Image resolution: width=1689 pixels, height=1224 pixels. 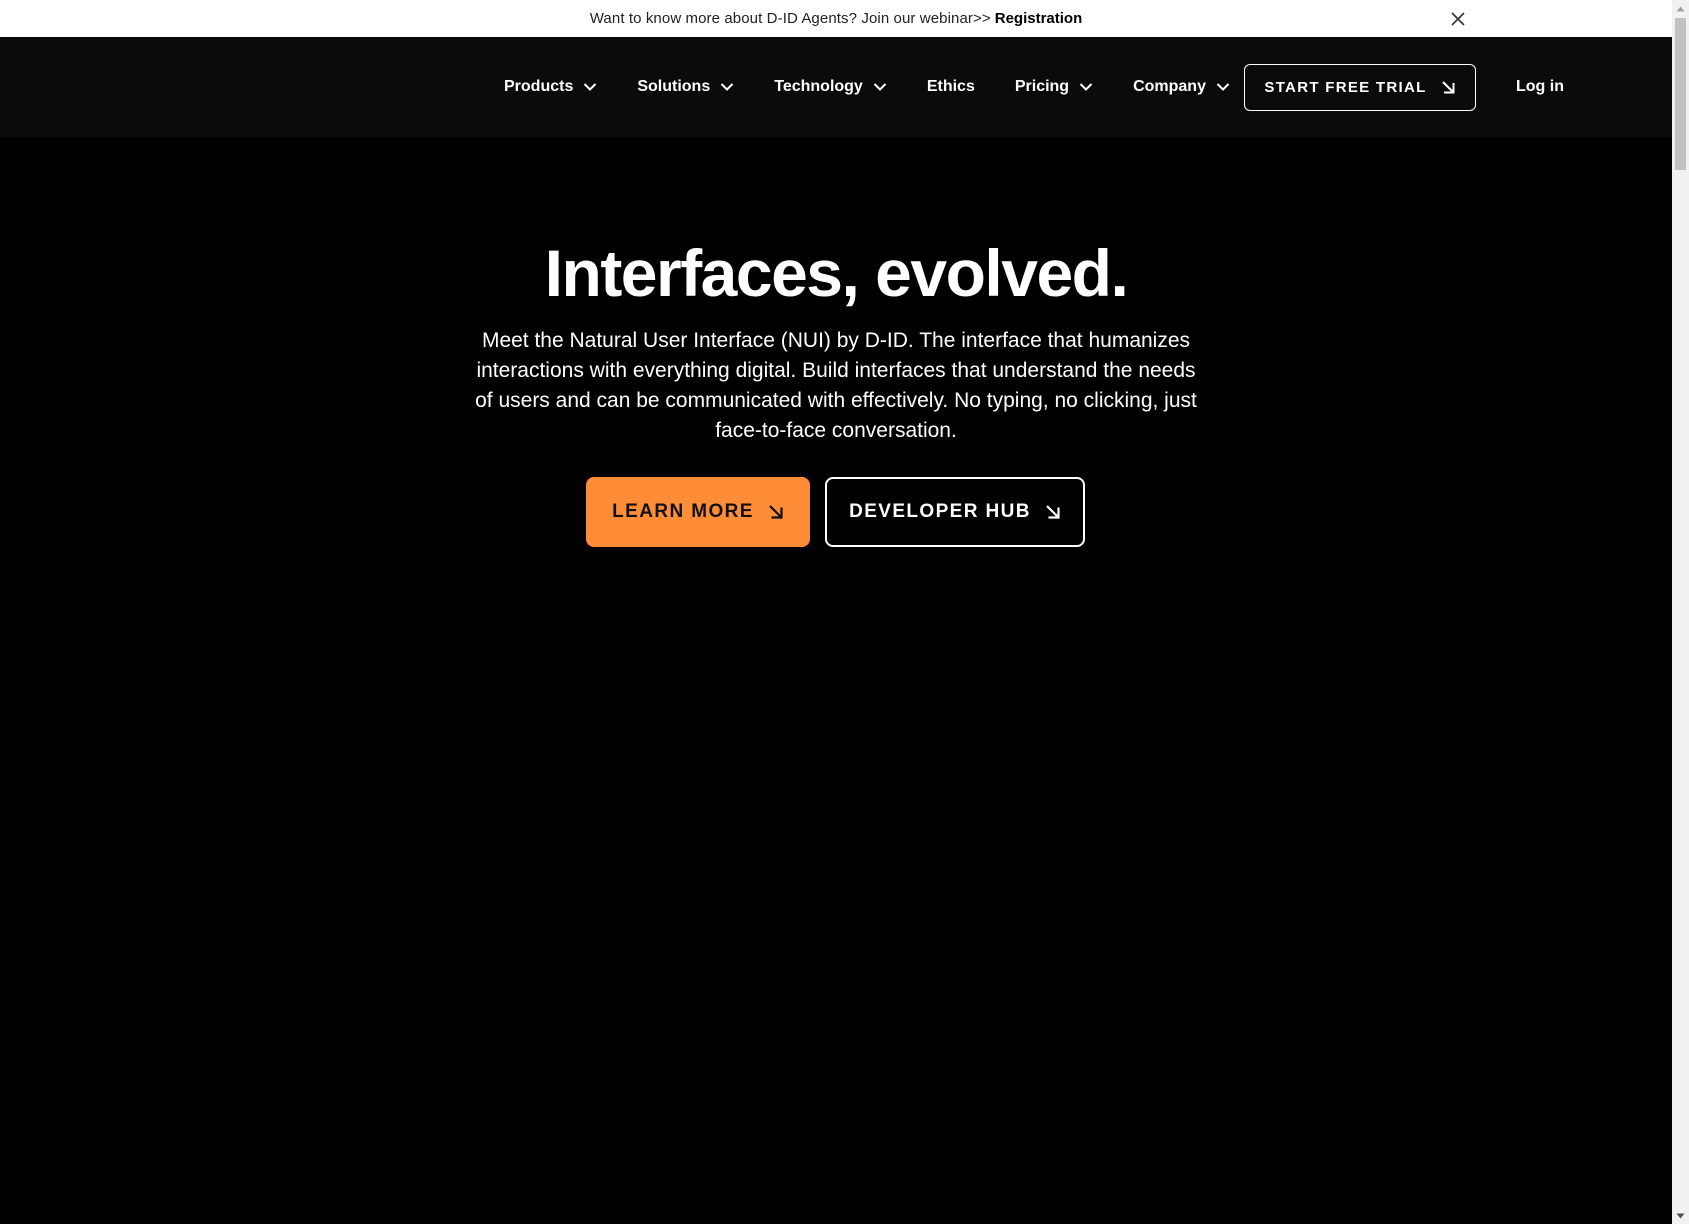 I want to click on login-link: Log in, so click(x=1540, y=87).